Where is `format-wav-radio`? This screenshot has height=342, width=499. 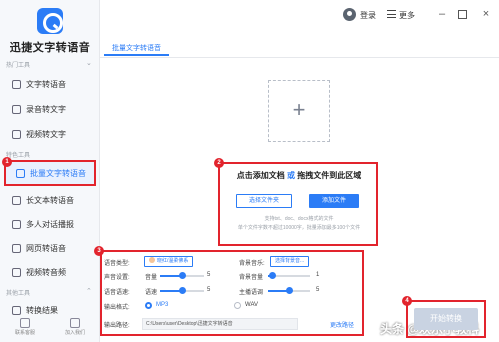 format-wav-radio is located at coordinates (237, 305).